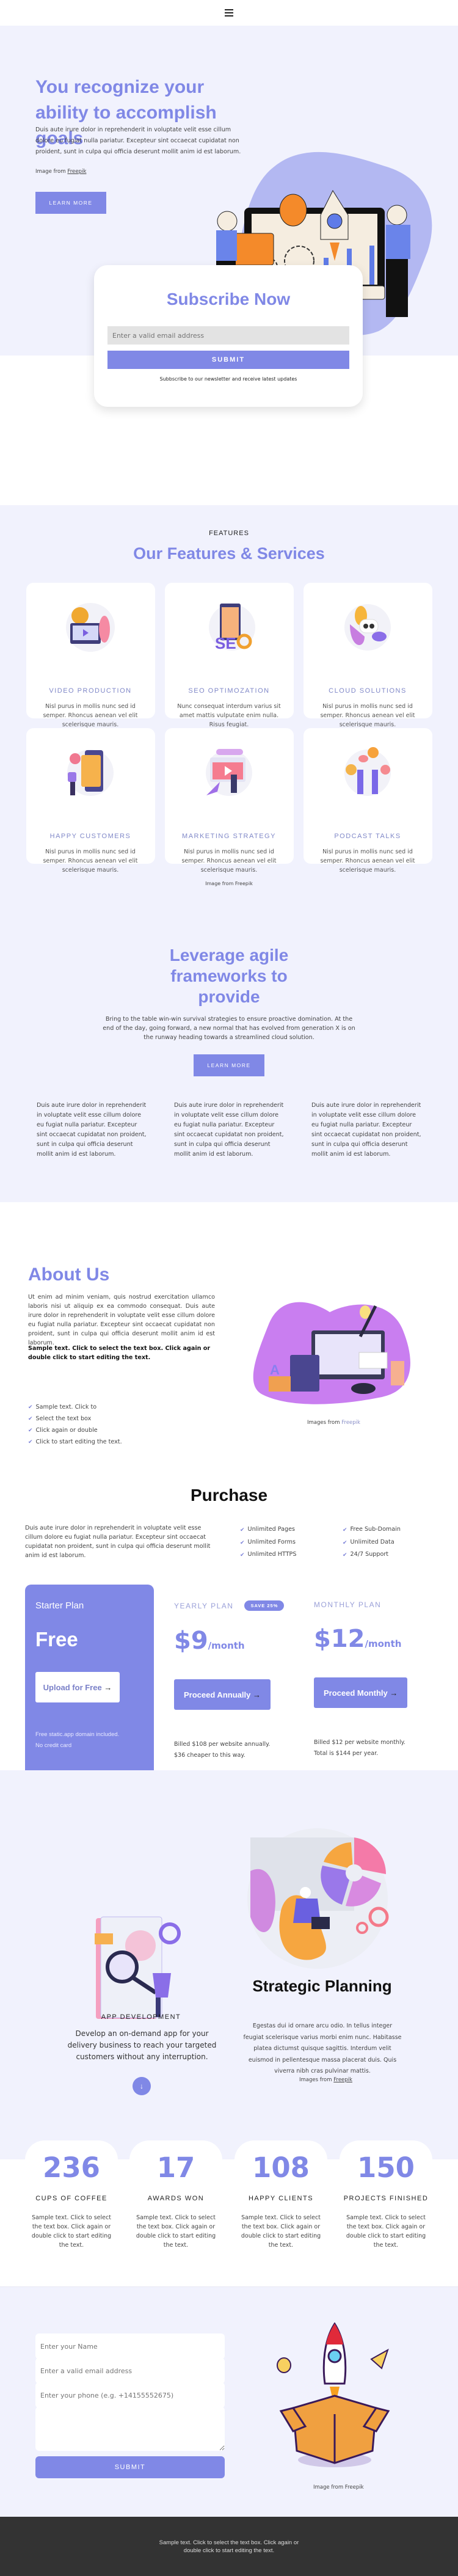  What do you see at coordinates (333, 2394) in the screenshot?
I see `rocket-box-illustration` at bounding box center [333, 2394].